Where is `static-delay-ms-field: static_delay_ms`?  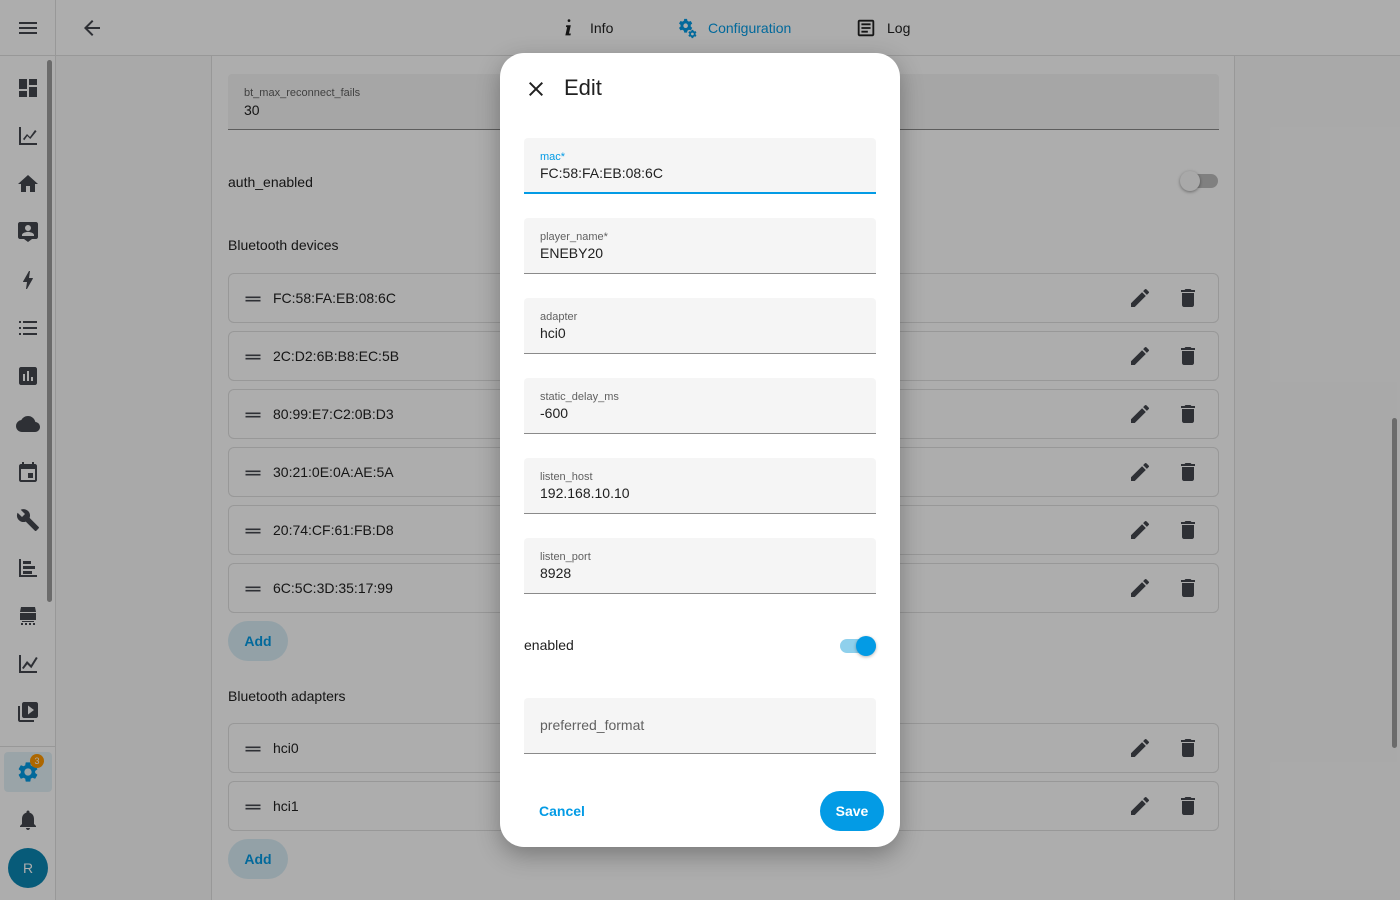
static-delay-ms-field: static_delay_ms is located at coordinates (700, 406).